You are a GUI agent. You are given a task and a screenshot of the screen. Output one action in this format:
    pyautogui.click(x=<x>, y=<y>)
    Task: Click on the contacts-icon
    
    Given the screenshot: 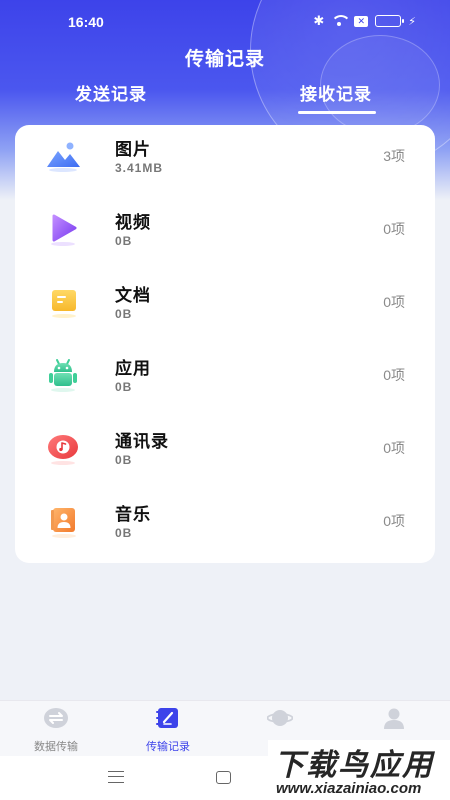 What is the action you would take?
    pyautogui.click(x=63, y=450)
    